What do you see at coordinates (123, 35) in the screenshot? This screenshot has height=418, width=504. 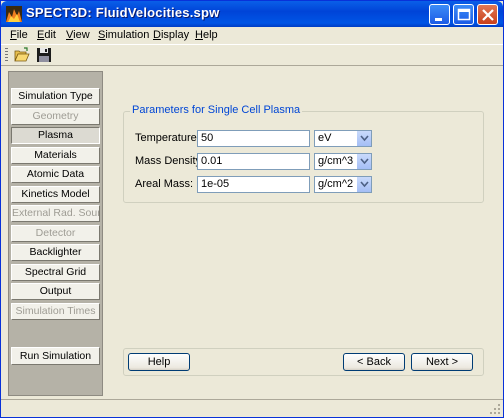 I see `menu-simulation: Simulation` at bounding box center [123, 35].